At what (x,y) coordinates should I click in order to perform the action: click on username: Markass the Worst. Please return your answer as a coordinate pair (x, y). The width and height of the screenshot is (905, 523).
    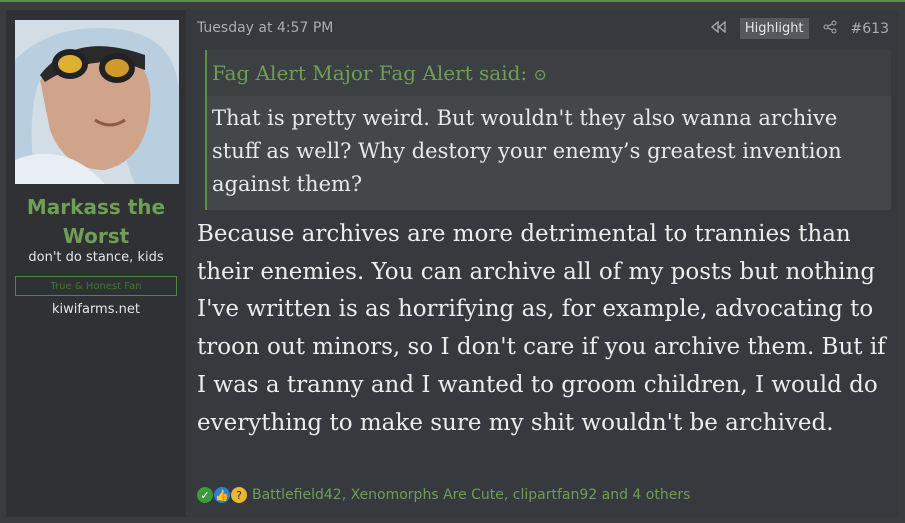
    Looking at the image, I should click on (96, 222).